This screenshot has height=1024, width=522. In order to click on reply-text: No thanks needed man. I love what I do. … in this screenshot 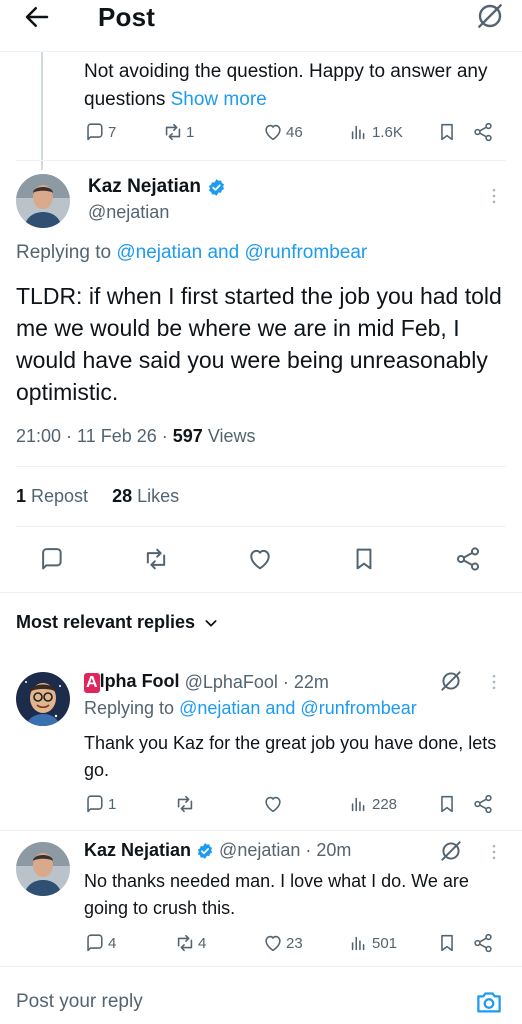, I will do `click(276, 894)`.